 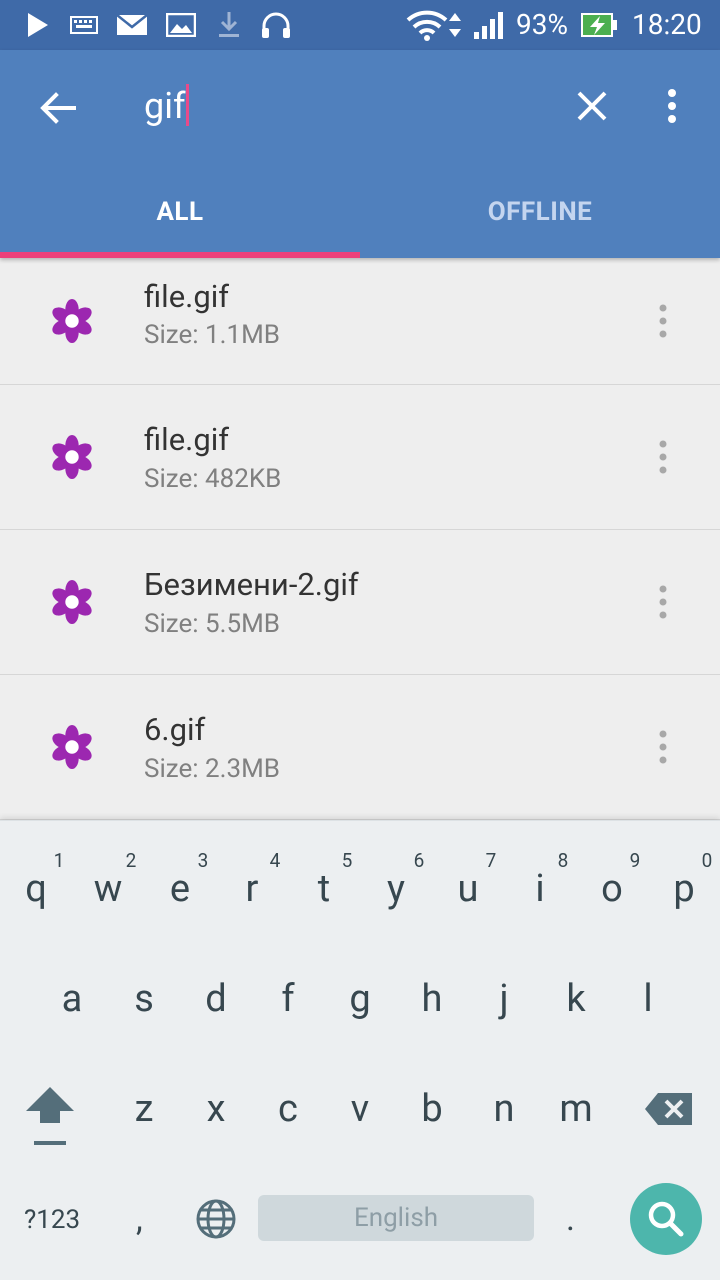 What do you see at coordinates (540, 889) in the screenshot?
I see `key-i: i` at bounding box center [540, 889].